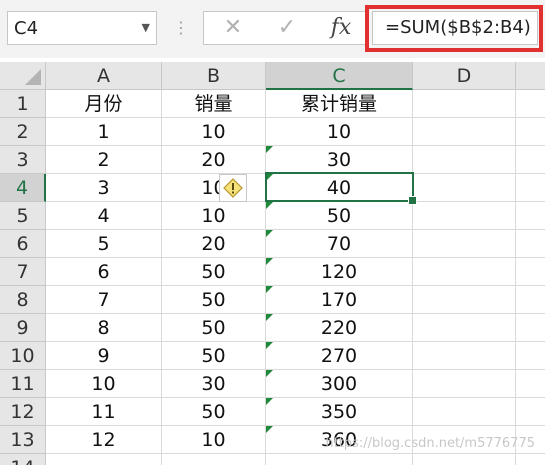 The width and height of the screenshot is (545, 465). What do you see at coordinates (104, 160) in the screenshot?
I see `cell-a3: 2` at bounding box center [104, 160].